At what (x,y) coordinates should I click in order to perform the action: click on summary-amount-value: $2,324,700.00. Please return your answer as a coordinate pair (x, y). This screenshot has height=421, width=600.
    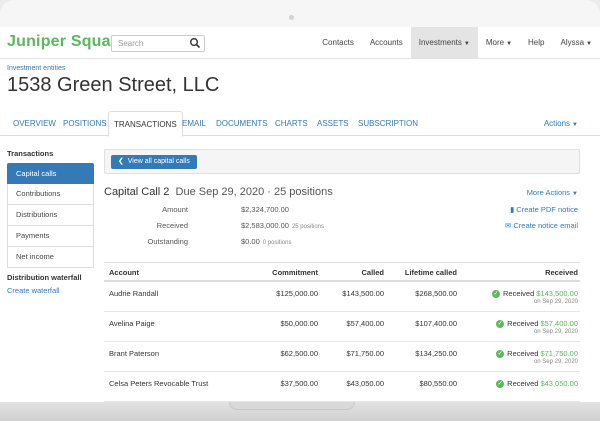
    Looking at the image, I should click on (265, 209).